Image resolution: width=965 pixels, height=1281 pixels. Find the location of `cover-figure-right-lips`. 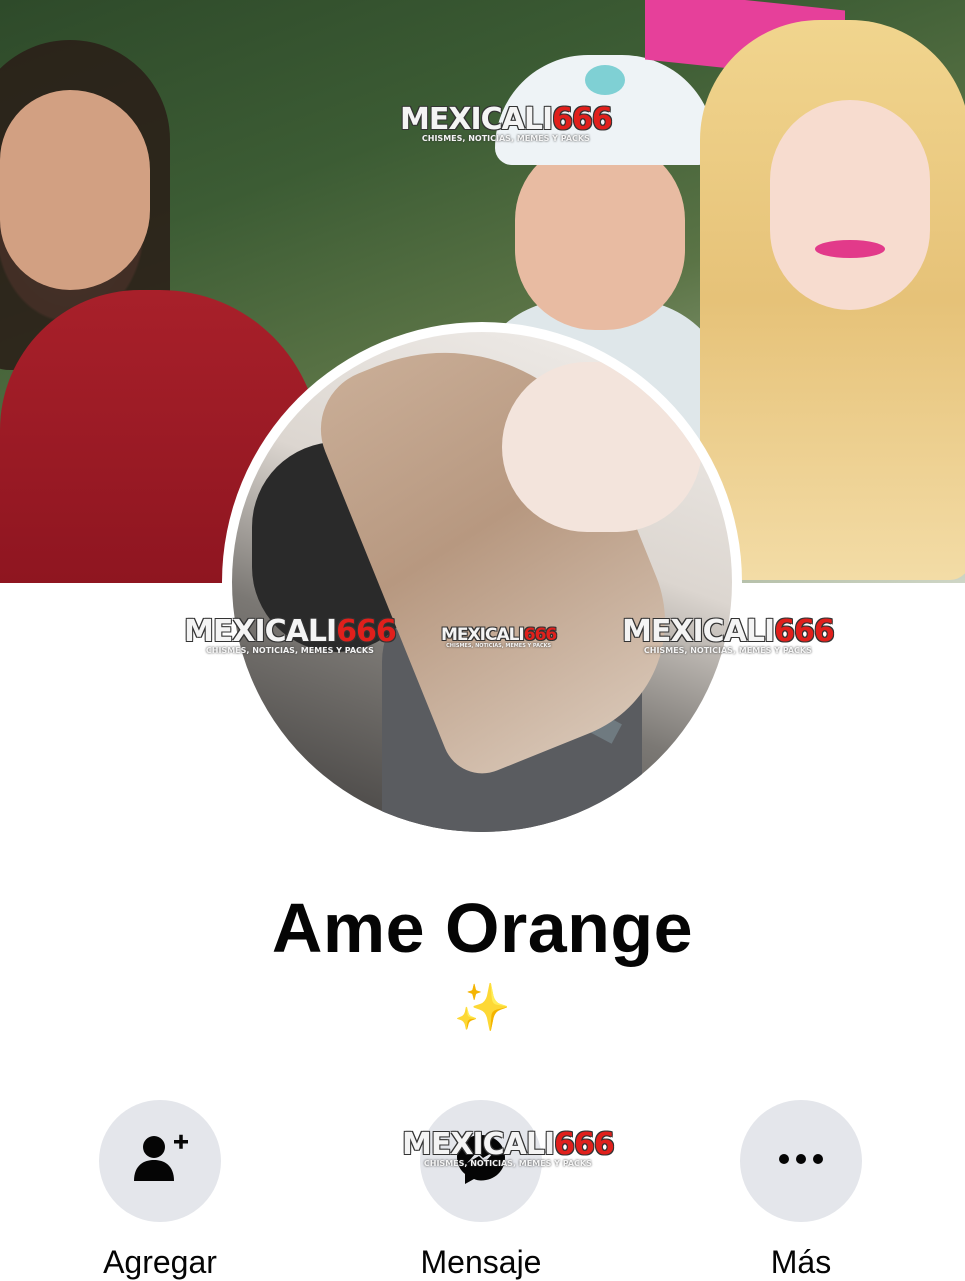

cover-figure-right-lips is located at coordinates (850, 249).